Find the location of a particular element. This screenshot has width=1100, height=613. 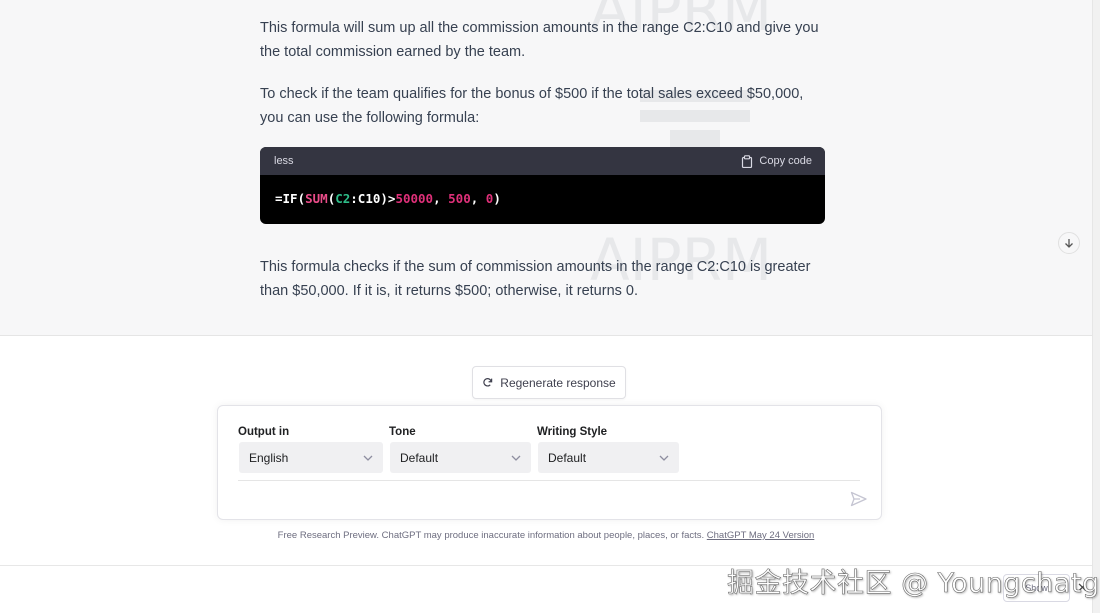

output-language-label: Output in is located at coordinates (264, 432).